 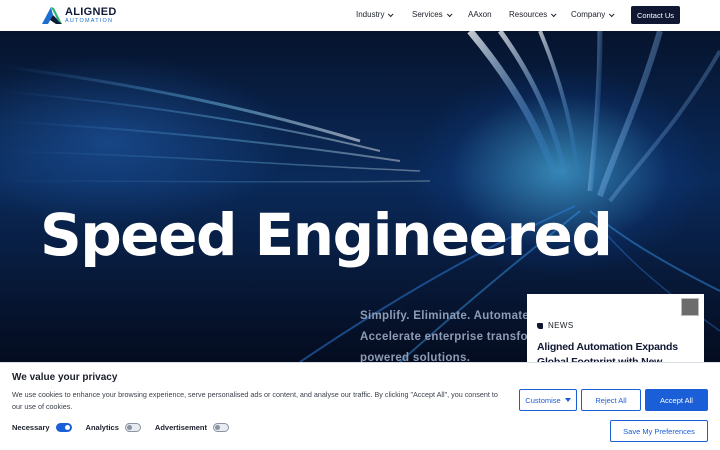 I want to click on toggle-analytics: Analytics, so click(x=113, y=427).